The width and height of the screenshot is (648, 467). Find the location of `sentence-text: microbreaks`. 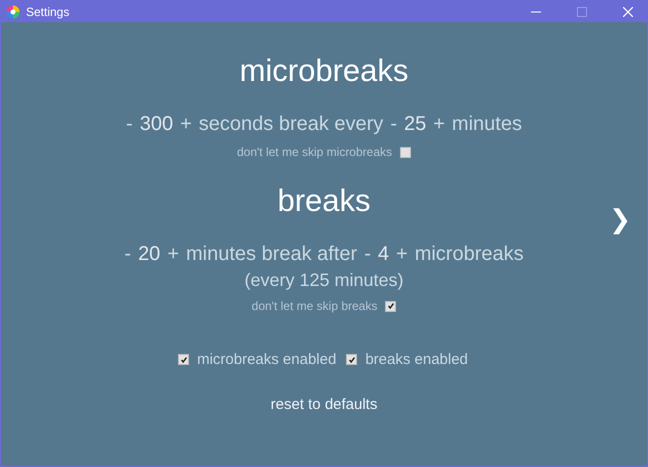

sentence-text: microbreaks is located at coordinates (469, 254).